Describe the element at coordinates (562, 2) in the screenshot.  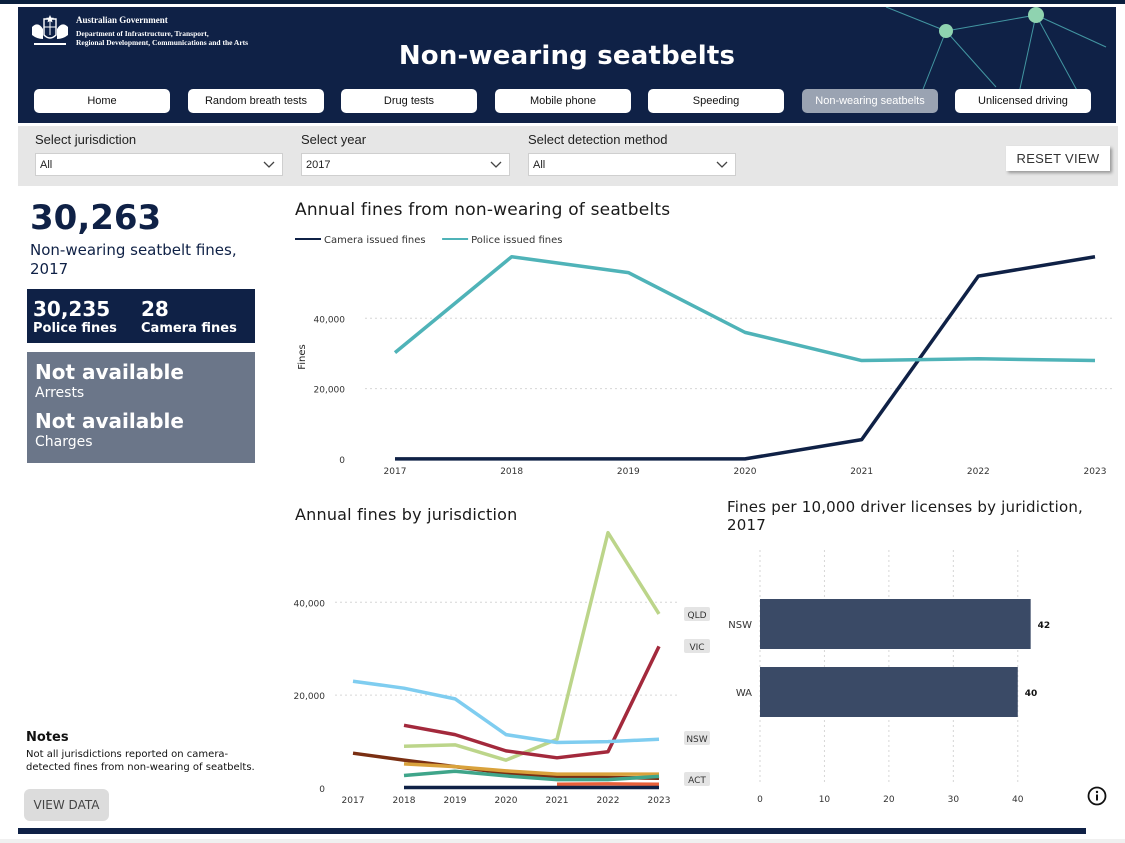
I see `top-strip` at that location.